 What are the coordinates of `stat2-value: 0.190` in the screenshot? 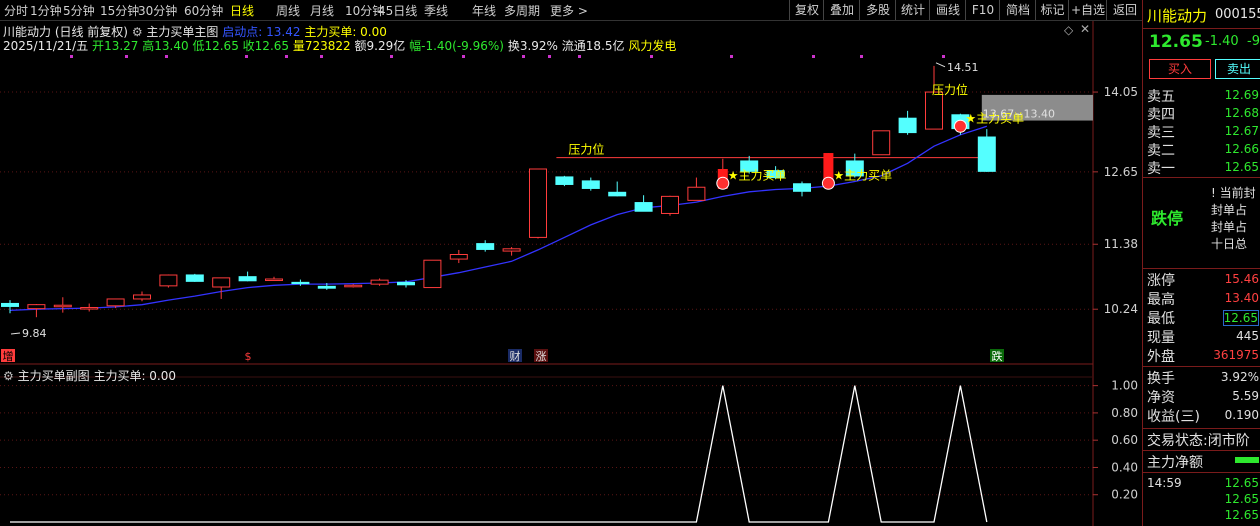 It's located at (1241, 415).